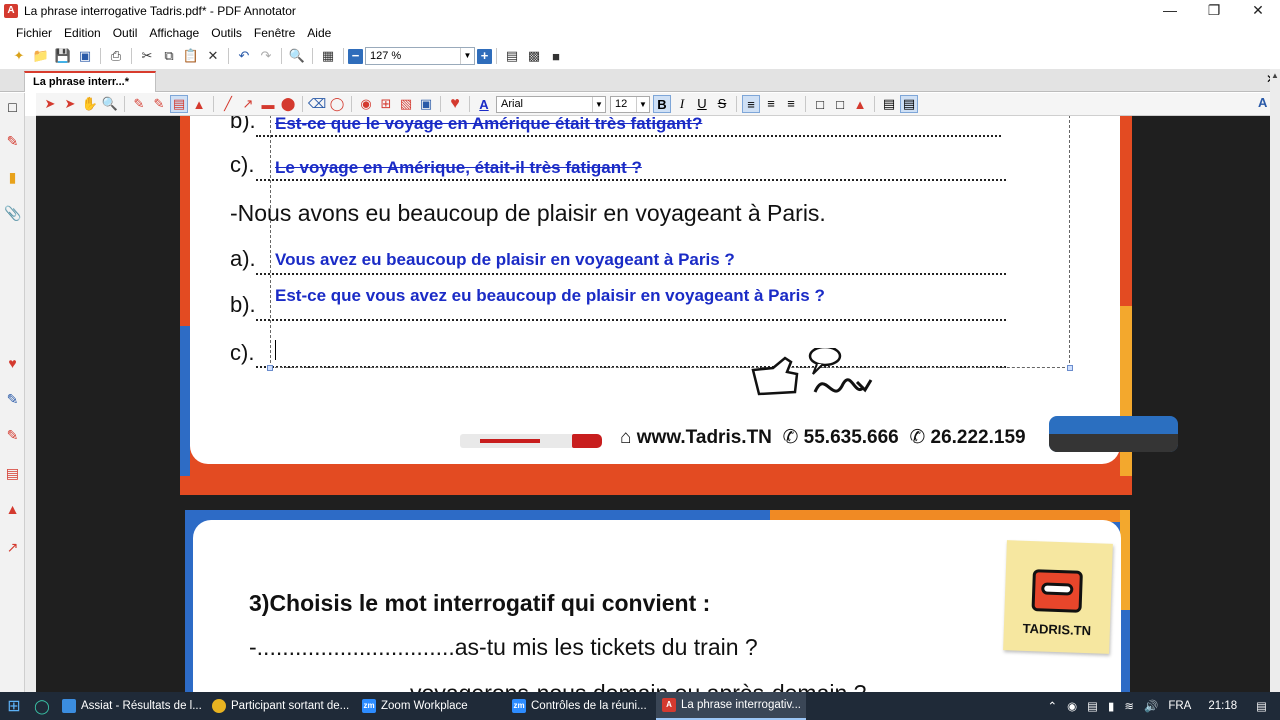  Describe the element at coordinates (12, 547) in the screenshot. I see `arrow-icon: ↗` at that location.